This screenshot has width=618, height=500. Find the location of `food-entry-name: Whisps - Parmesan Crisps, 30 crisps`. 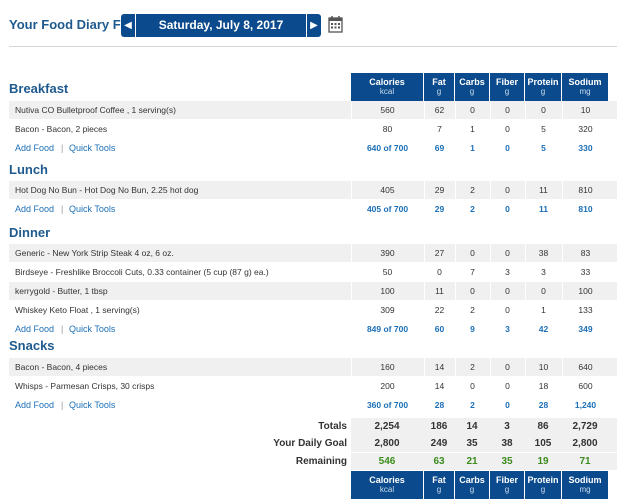

food-entry-name: Whisps - Parmesan Crisps, 30 crisps is located at coordinates (84, 386).